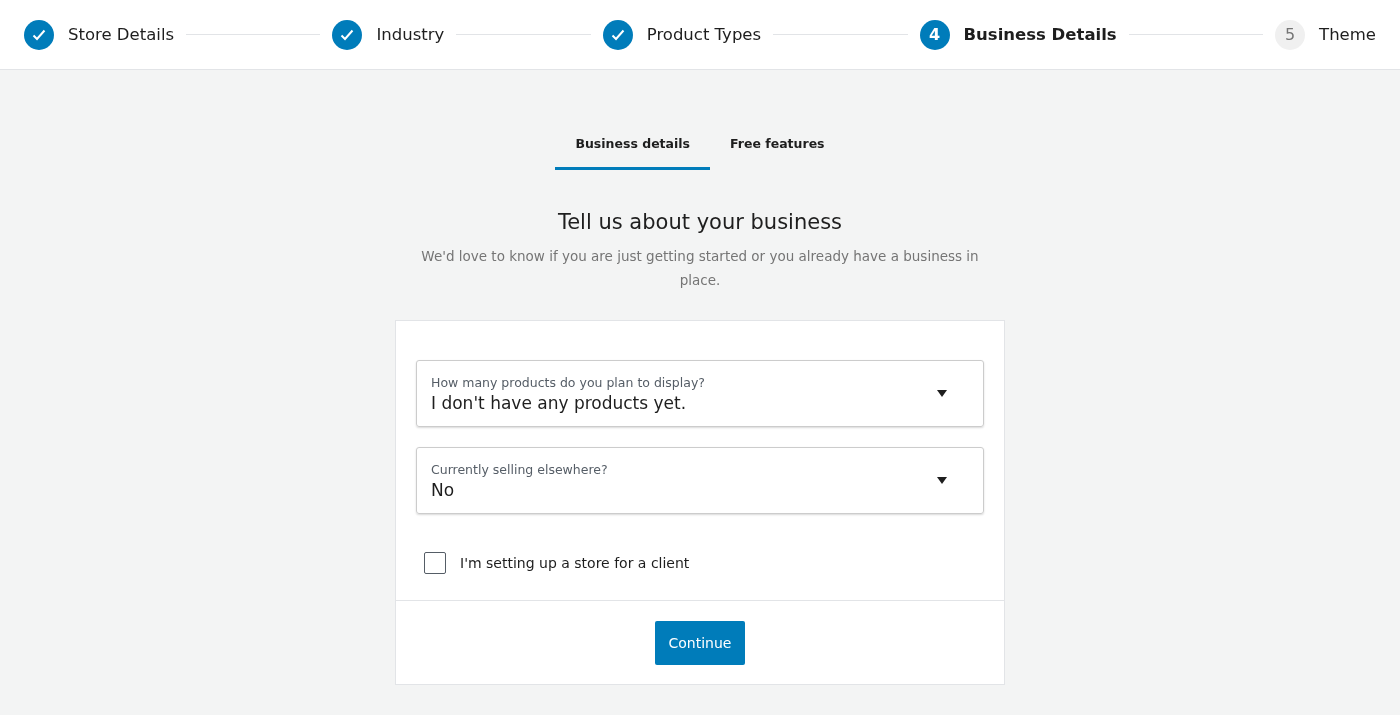  I want to click on page-subtitle: We'd love to know if you are just getting started or you already have a business in place., so click(700, 268).